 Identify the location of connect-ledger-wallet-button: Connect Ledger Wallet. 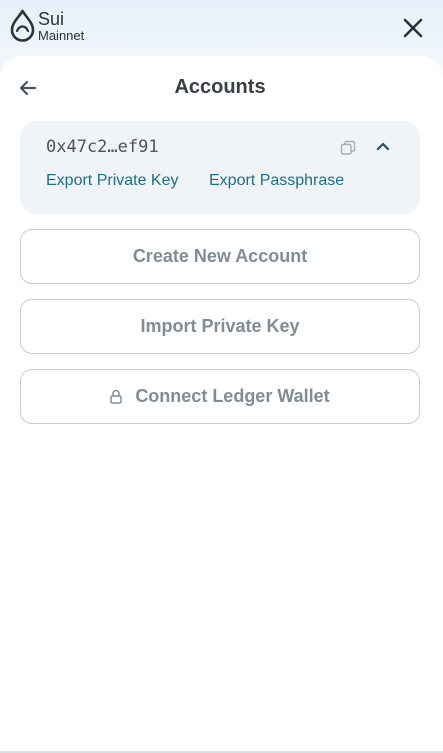
(220, 396).